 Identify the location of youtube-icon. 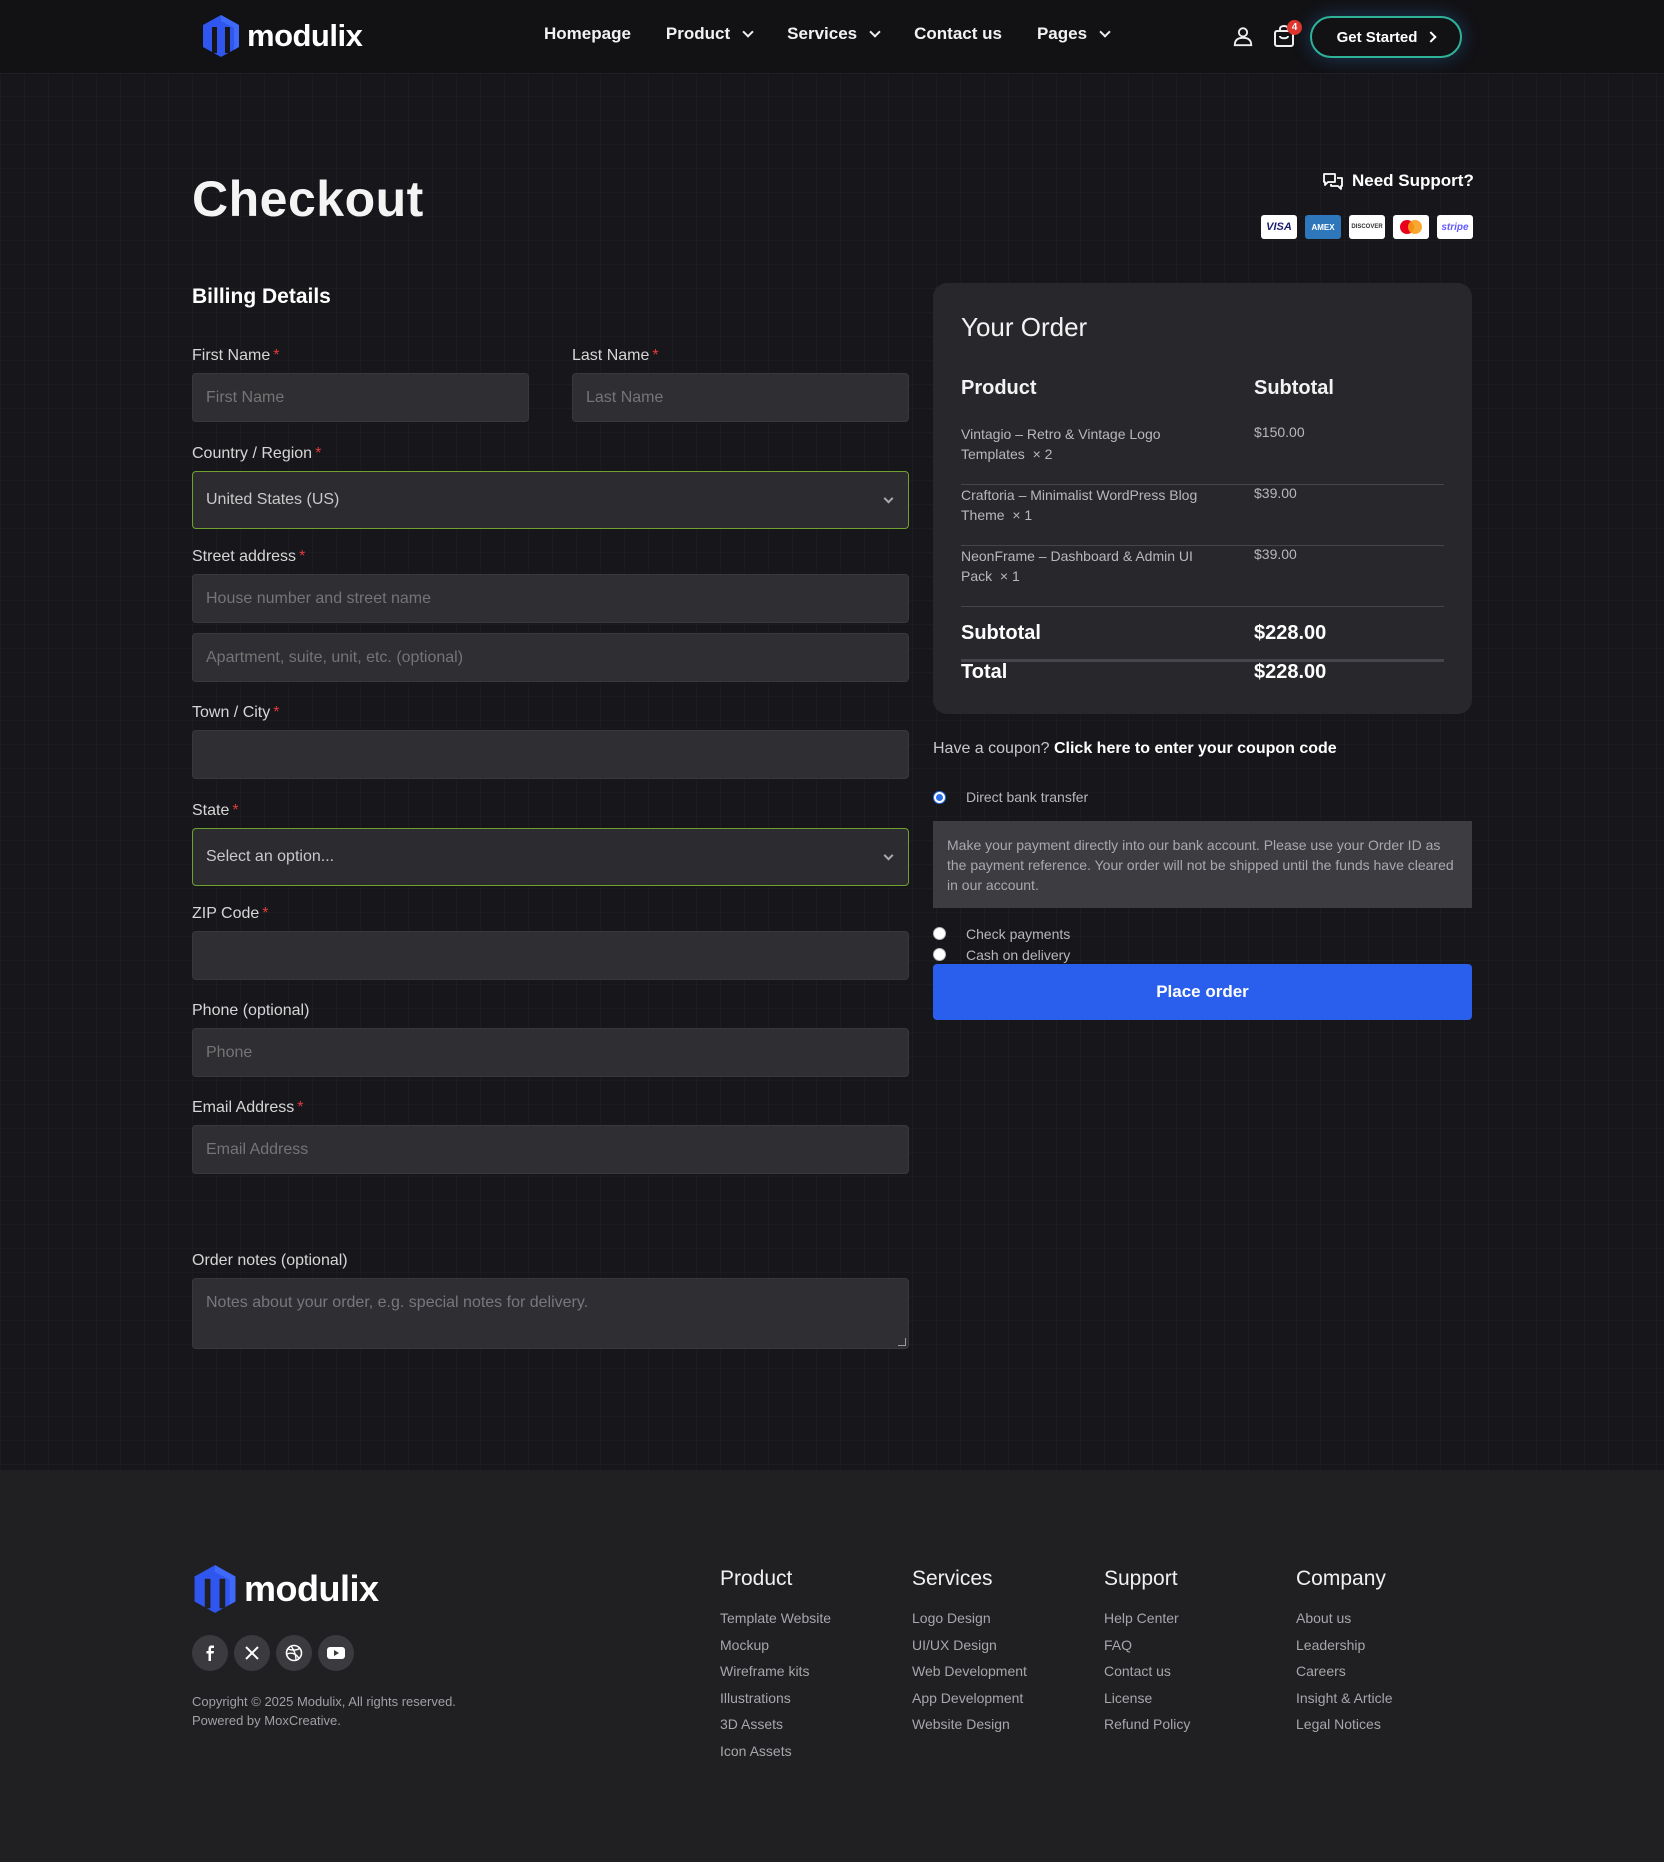
(336, 1653).